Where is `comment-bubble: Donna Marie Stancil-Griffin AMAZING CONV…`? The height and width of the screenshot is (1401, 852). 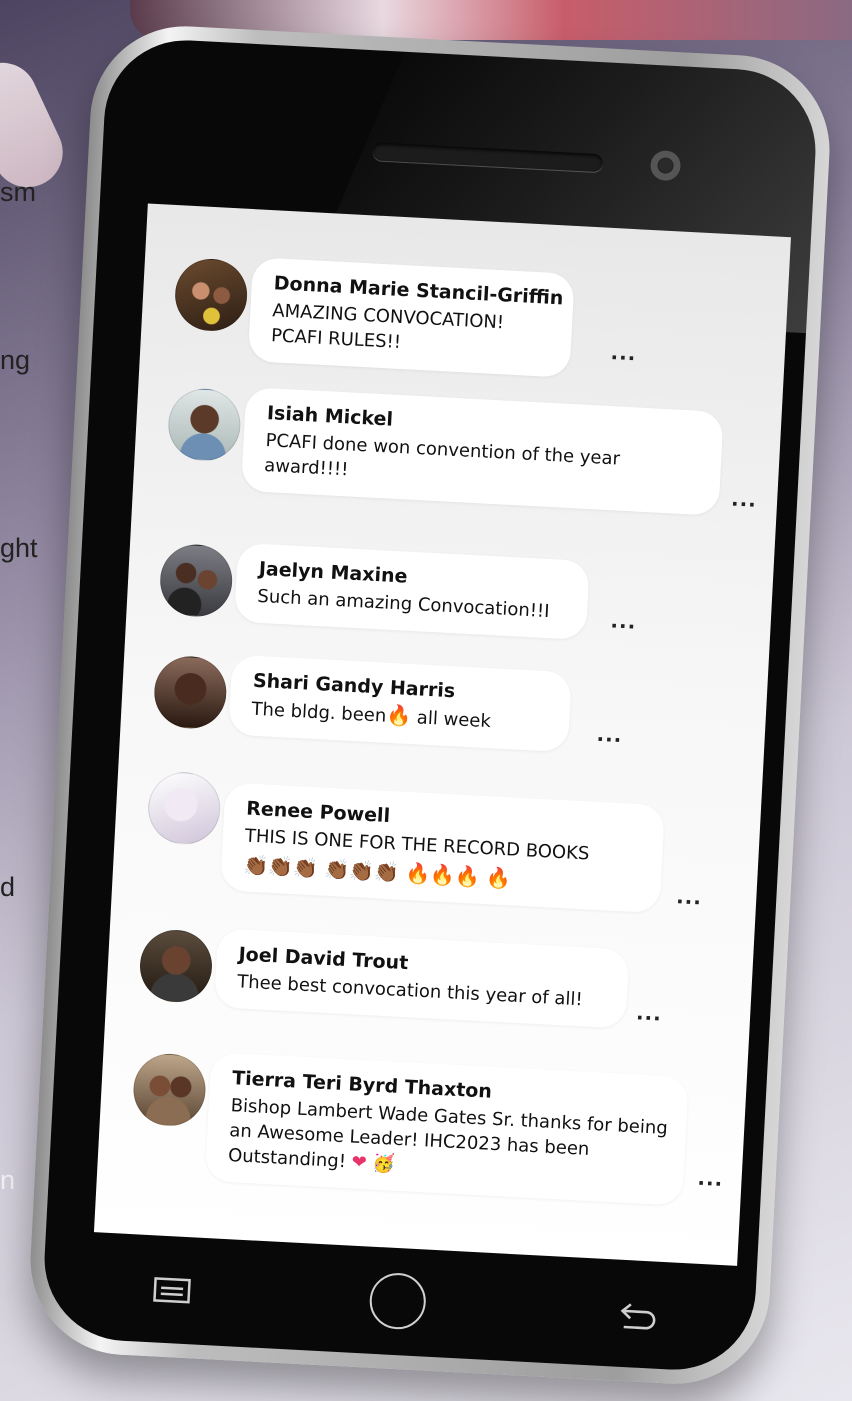 comment-bubble: Donna Marie Stancil-Griffin AMAZING CONV… is located at coordinates (411, 317).